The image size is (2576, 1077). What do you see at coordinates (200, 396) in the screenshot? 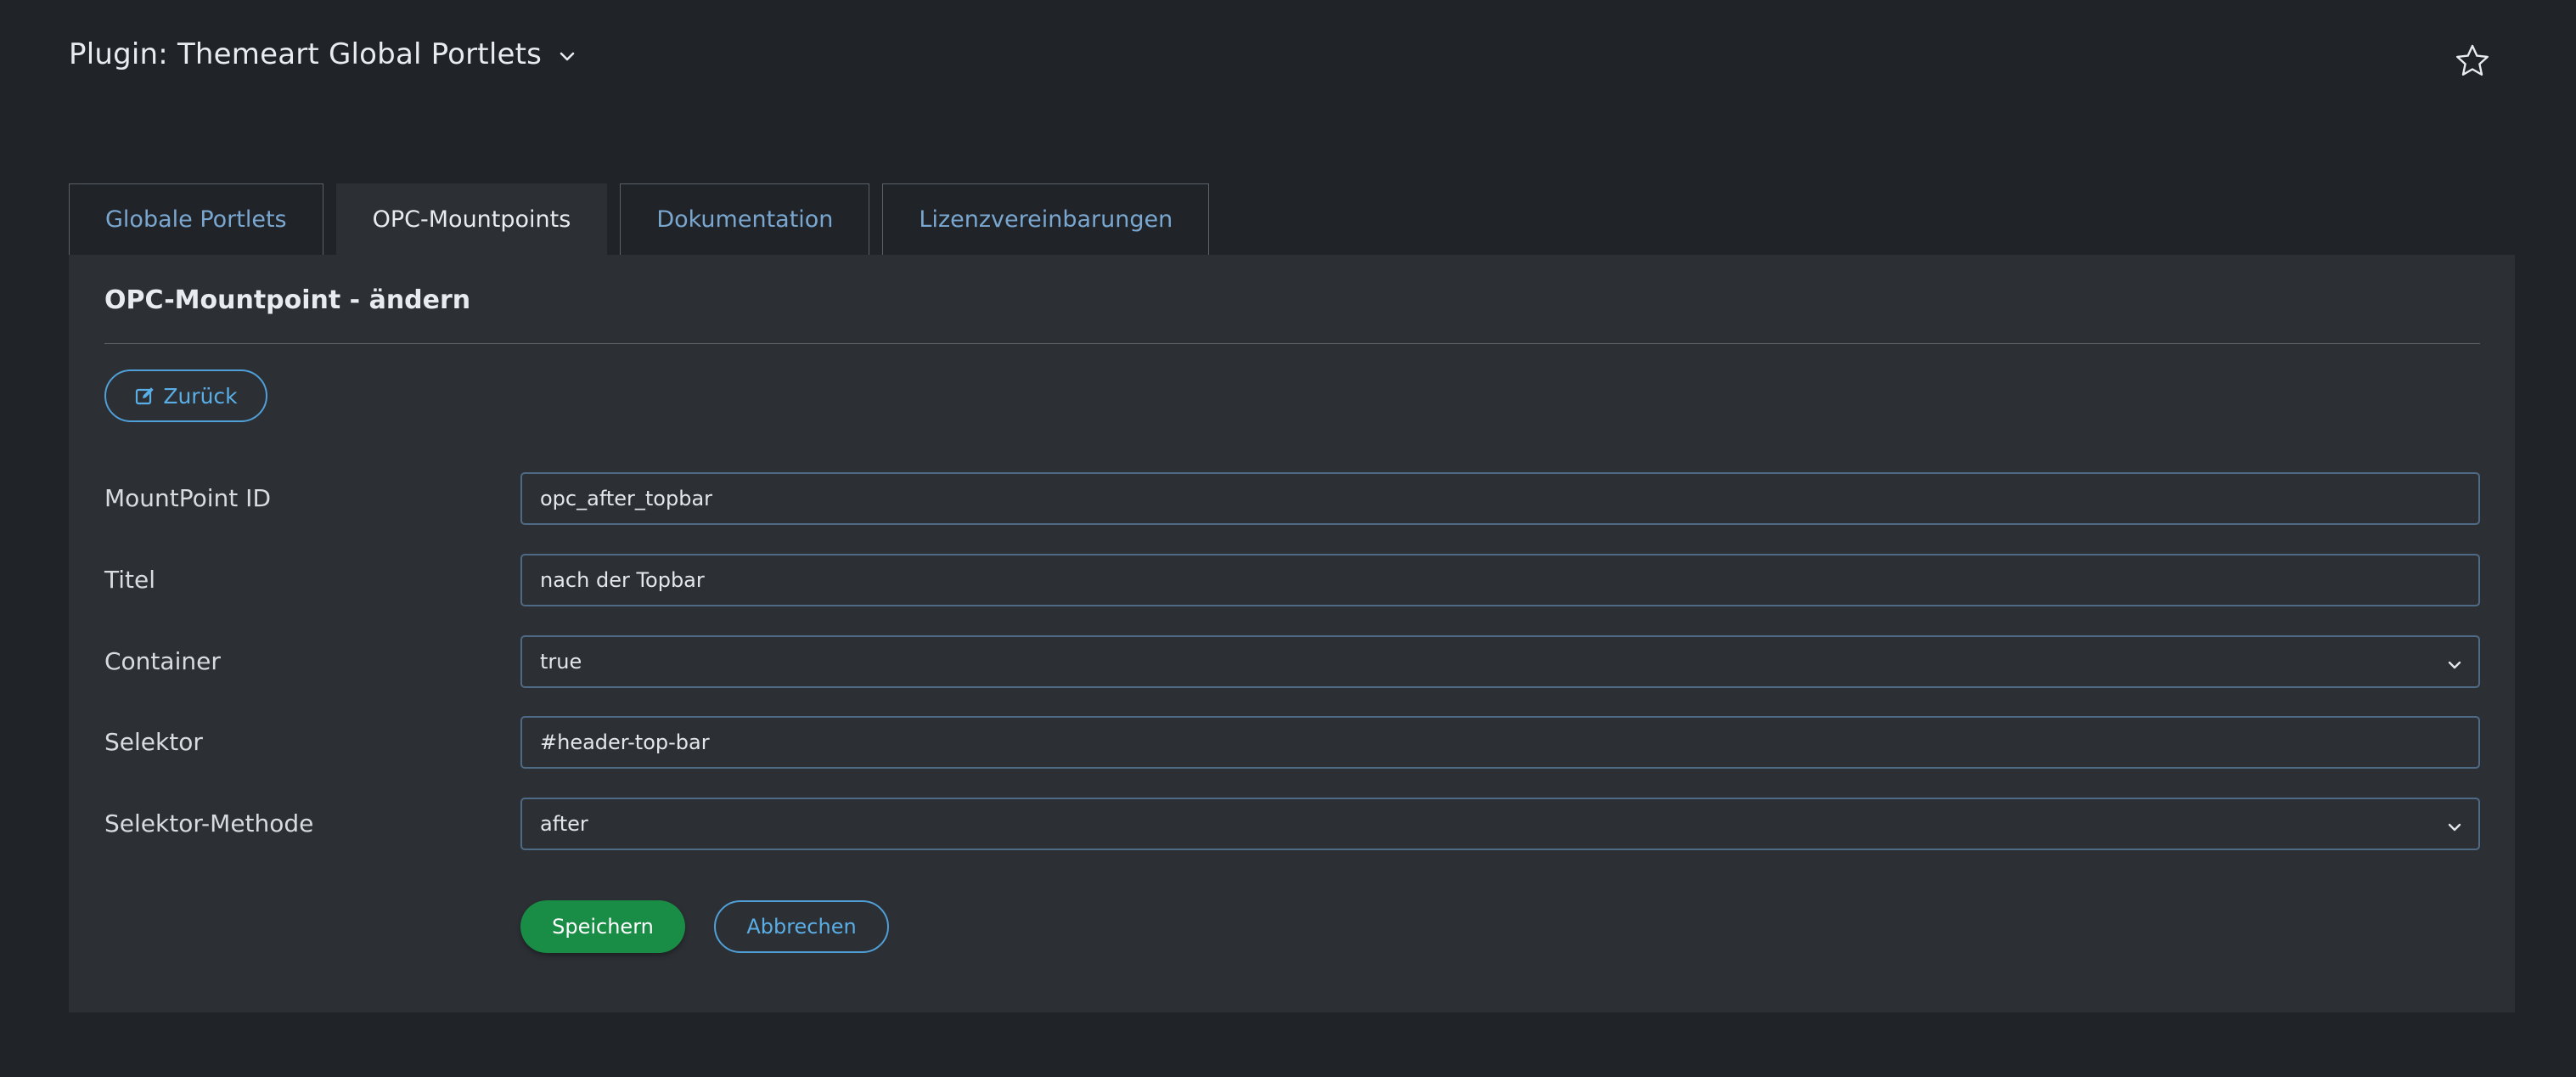
I see `back-button-label: Zurück` at bounding box center [200, 396].